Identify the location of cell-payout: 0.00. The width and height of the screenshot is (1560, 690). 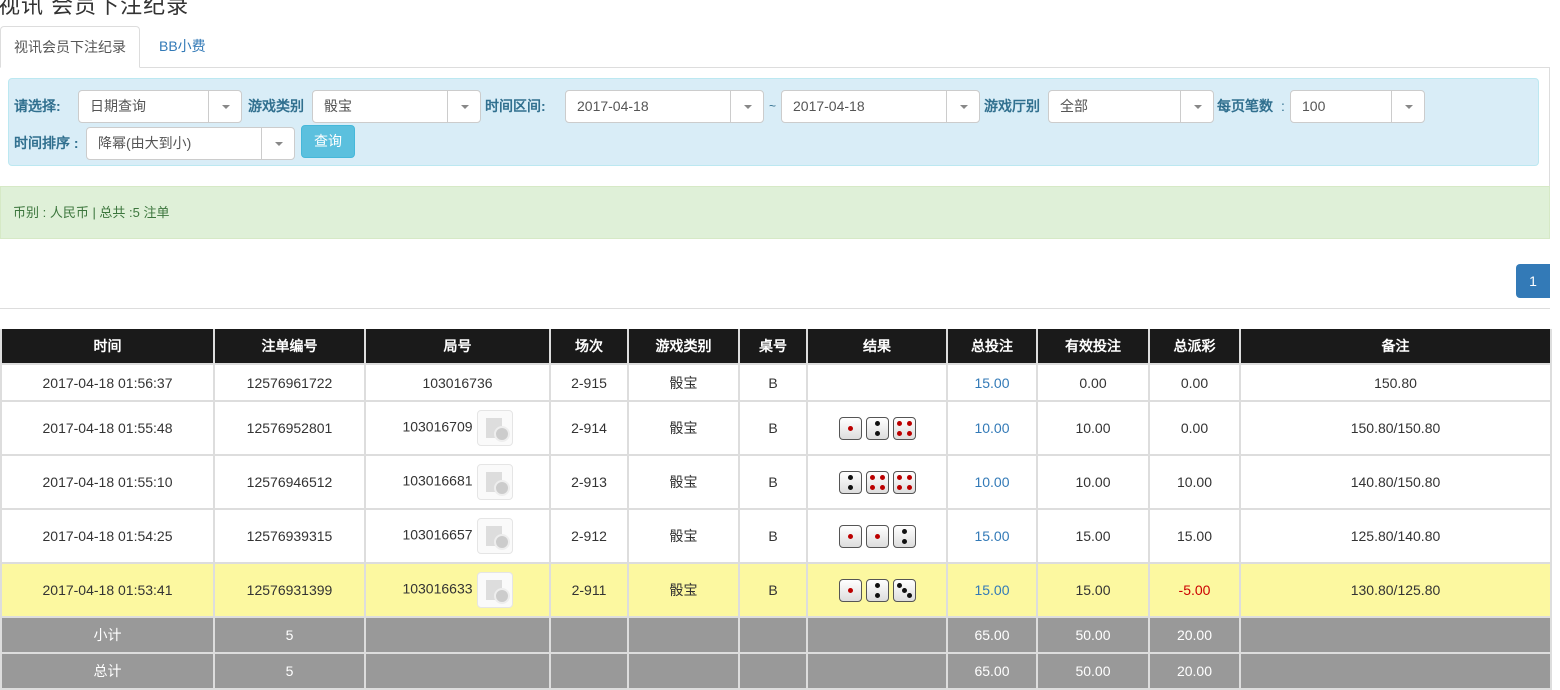
(1194, 382).